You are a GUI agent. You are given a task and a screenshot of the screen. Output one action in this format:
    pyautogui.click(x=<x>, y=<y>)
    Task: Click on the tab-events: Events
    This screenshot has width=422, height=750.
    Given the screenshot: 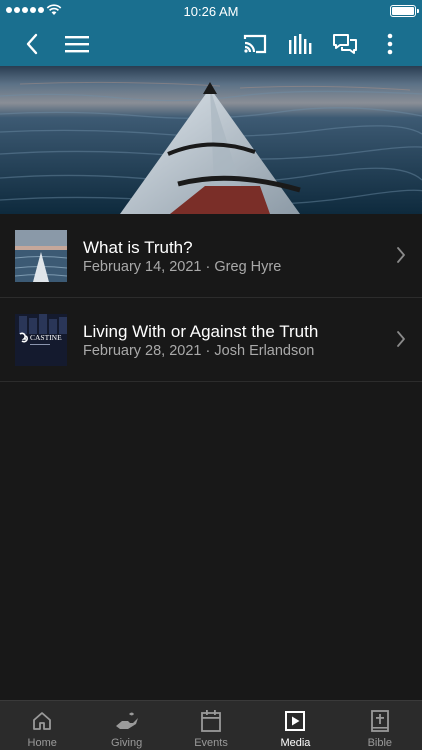 What is the action you would take?
    pyautogui.click(x=211, y=725)
    